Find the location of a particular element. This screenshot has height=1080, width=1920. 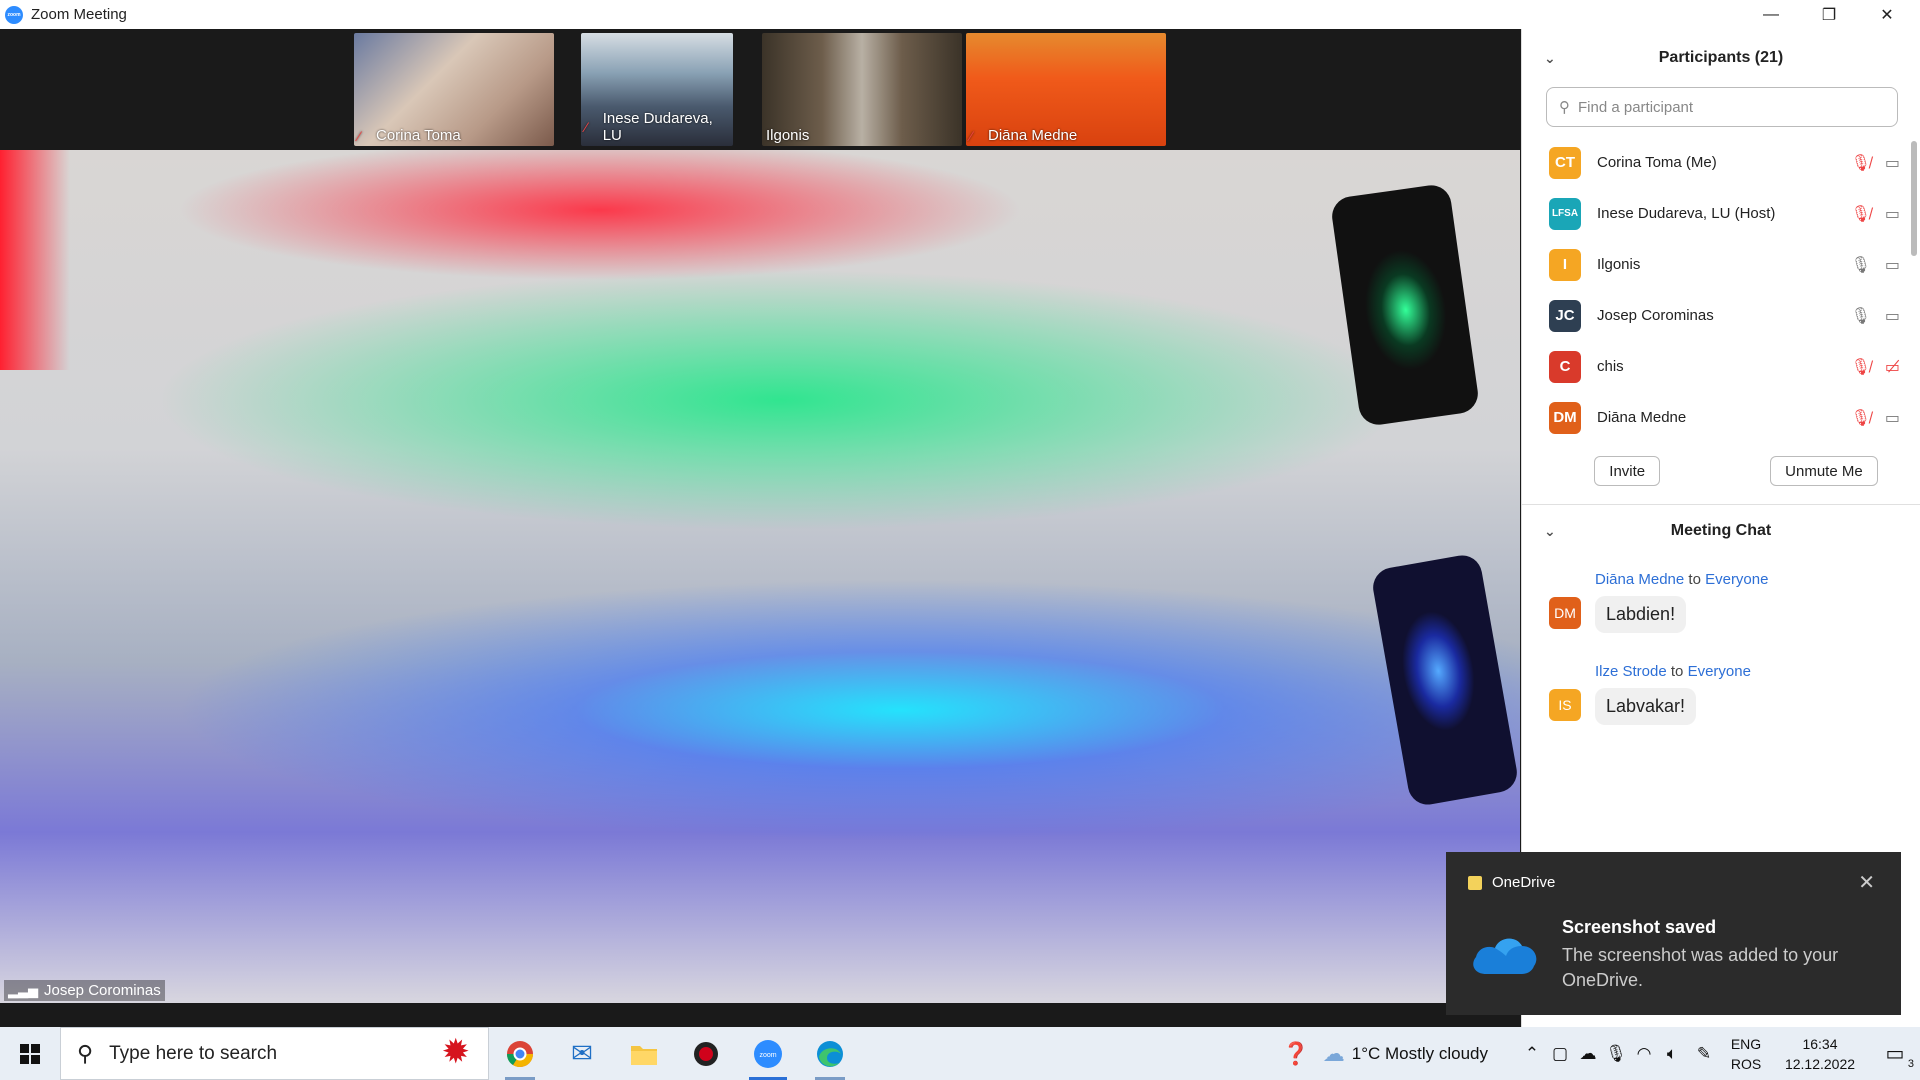

participants-title: Participants (21) is located at coordinates (1721, 57).